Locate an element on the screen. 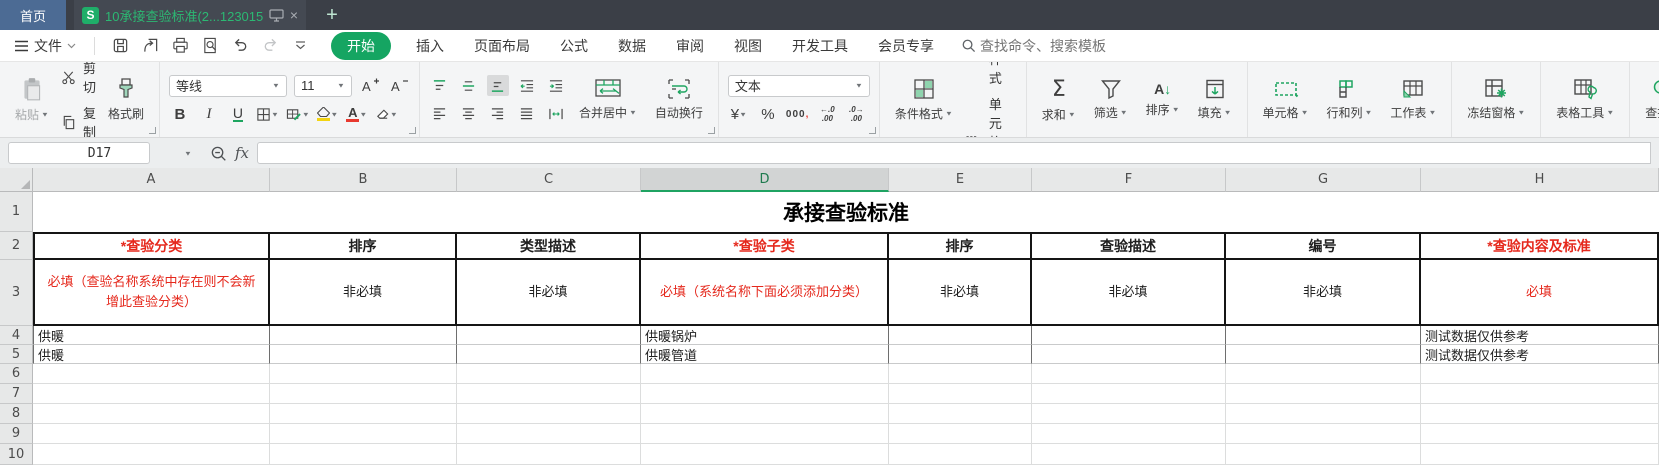  tab-dev-tools: 开发工具 is located at coordinates (820, 46).